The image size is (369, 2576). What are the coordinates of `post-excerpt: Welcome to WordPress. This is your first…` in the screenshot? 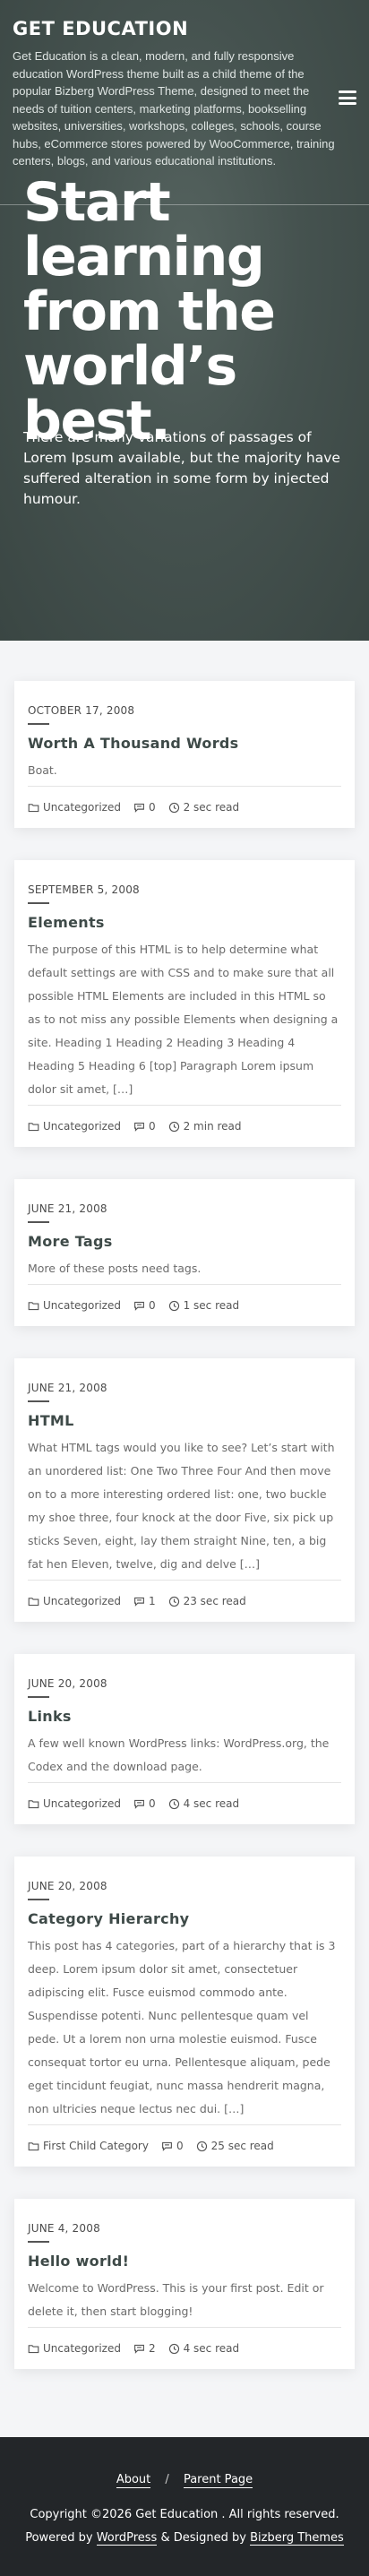 It's located at (176, 2299).